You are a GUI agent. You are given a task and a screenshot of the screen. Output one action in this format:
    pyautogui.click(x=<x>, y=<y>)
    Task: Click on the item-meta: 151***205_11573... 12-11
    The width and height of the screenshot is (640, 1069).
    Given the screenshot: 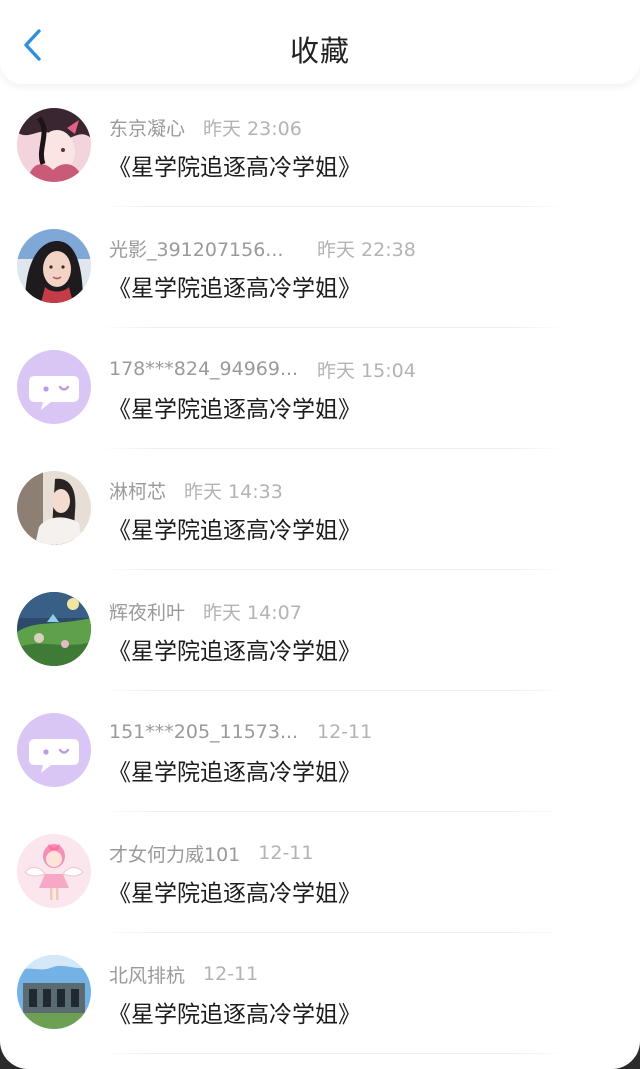 What is the action you would take?
    pyautogui.click(x=240, y=732)
    